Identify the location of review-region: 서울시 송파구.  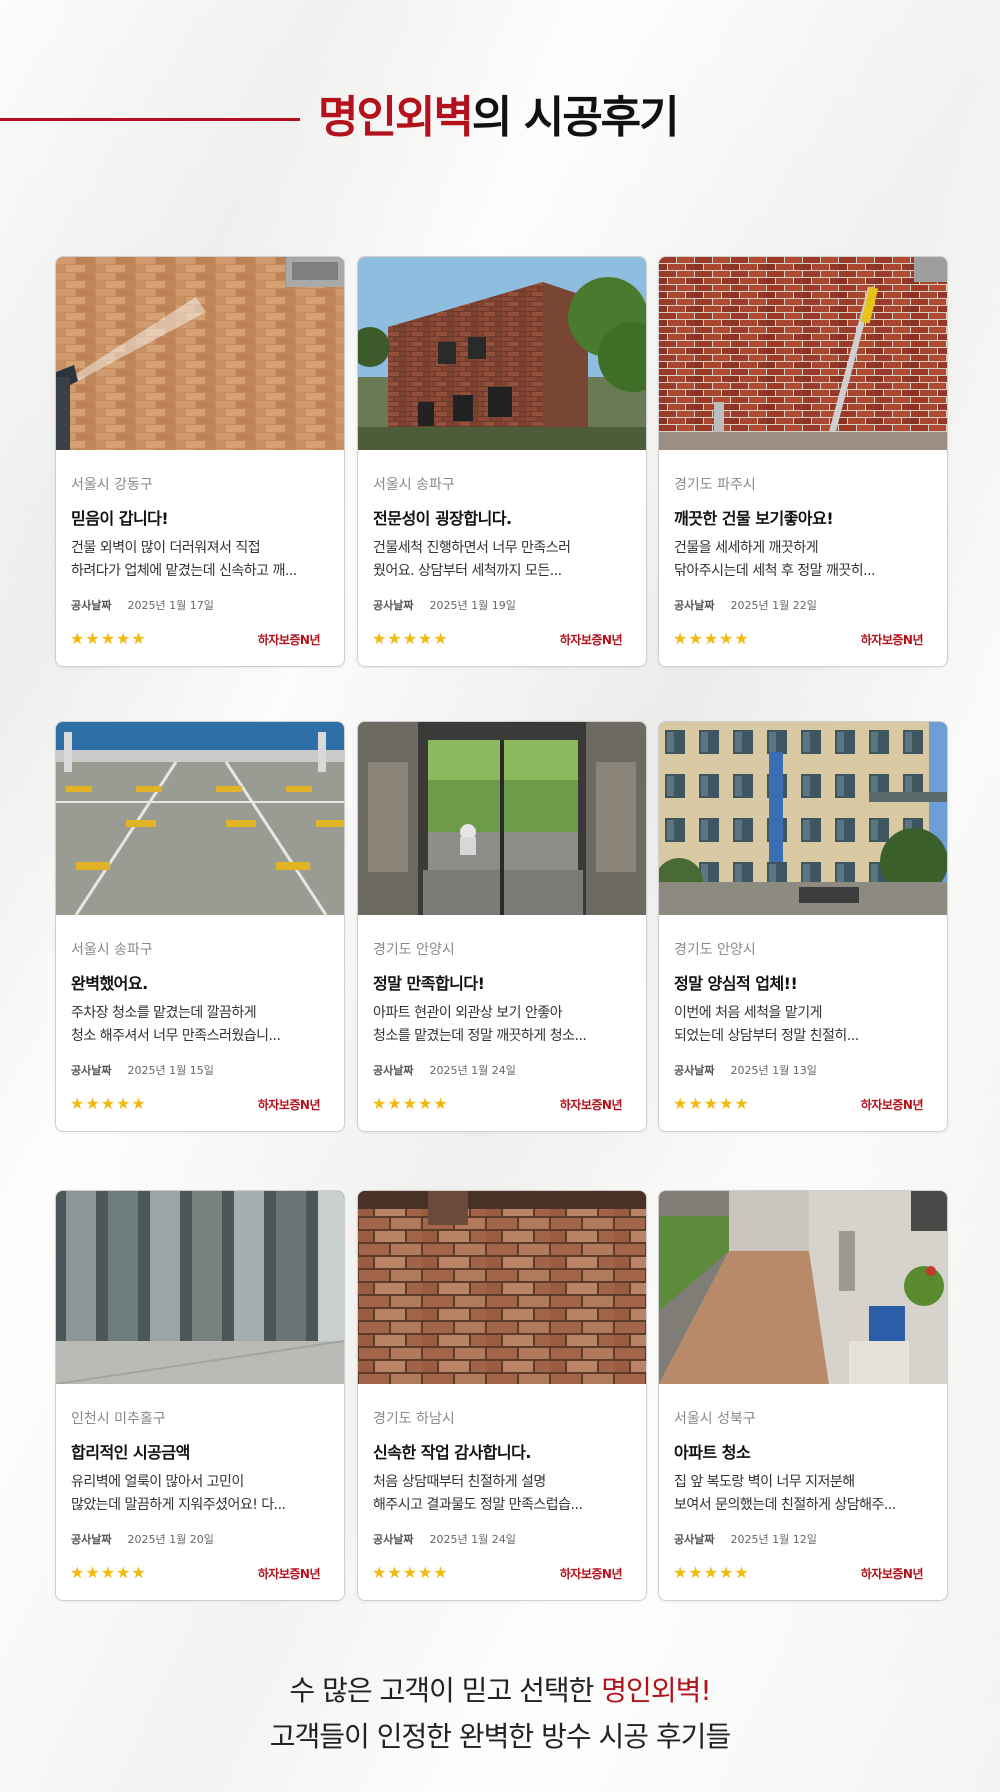
(414, 485).